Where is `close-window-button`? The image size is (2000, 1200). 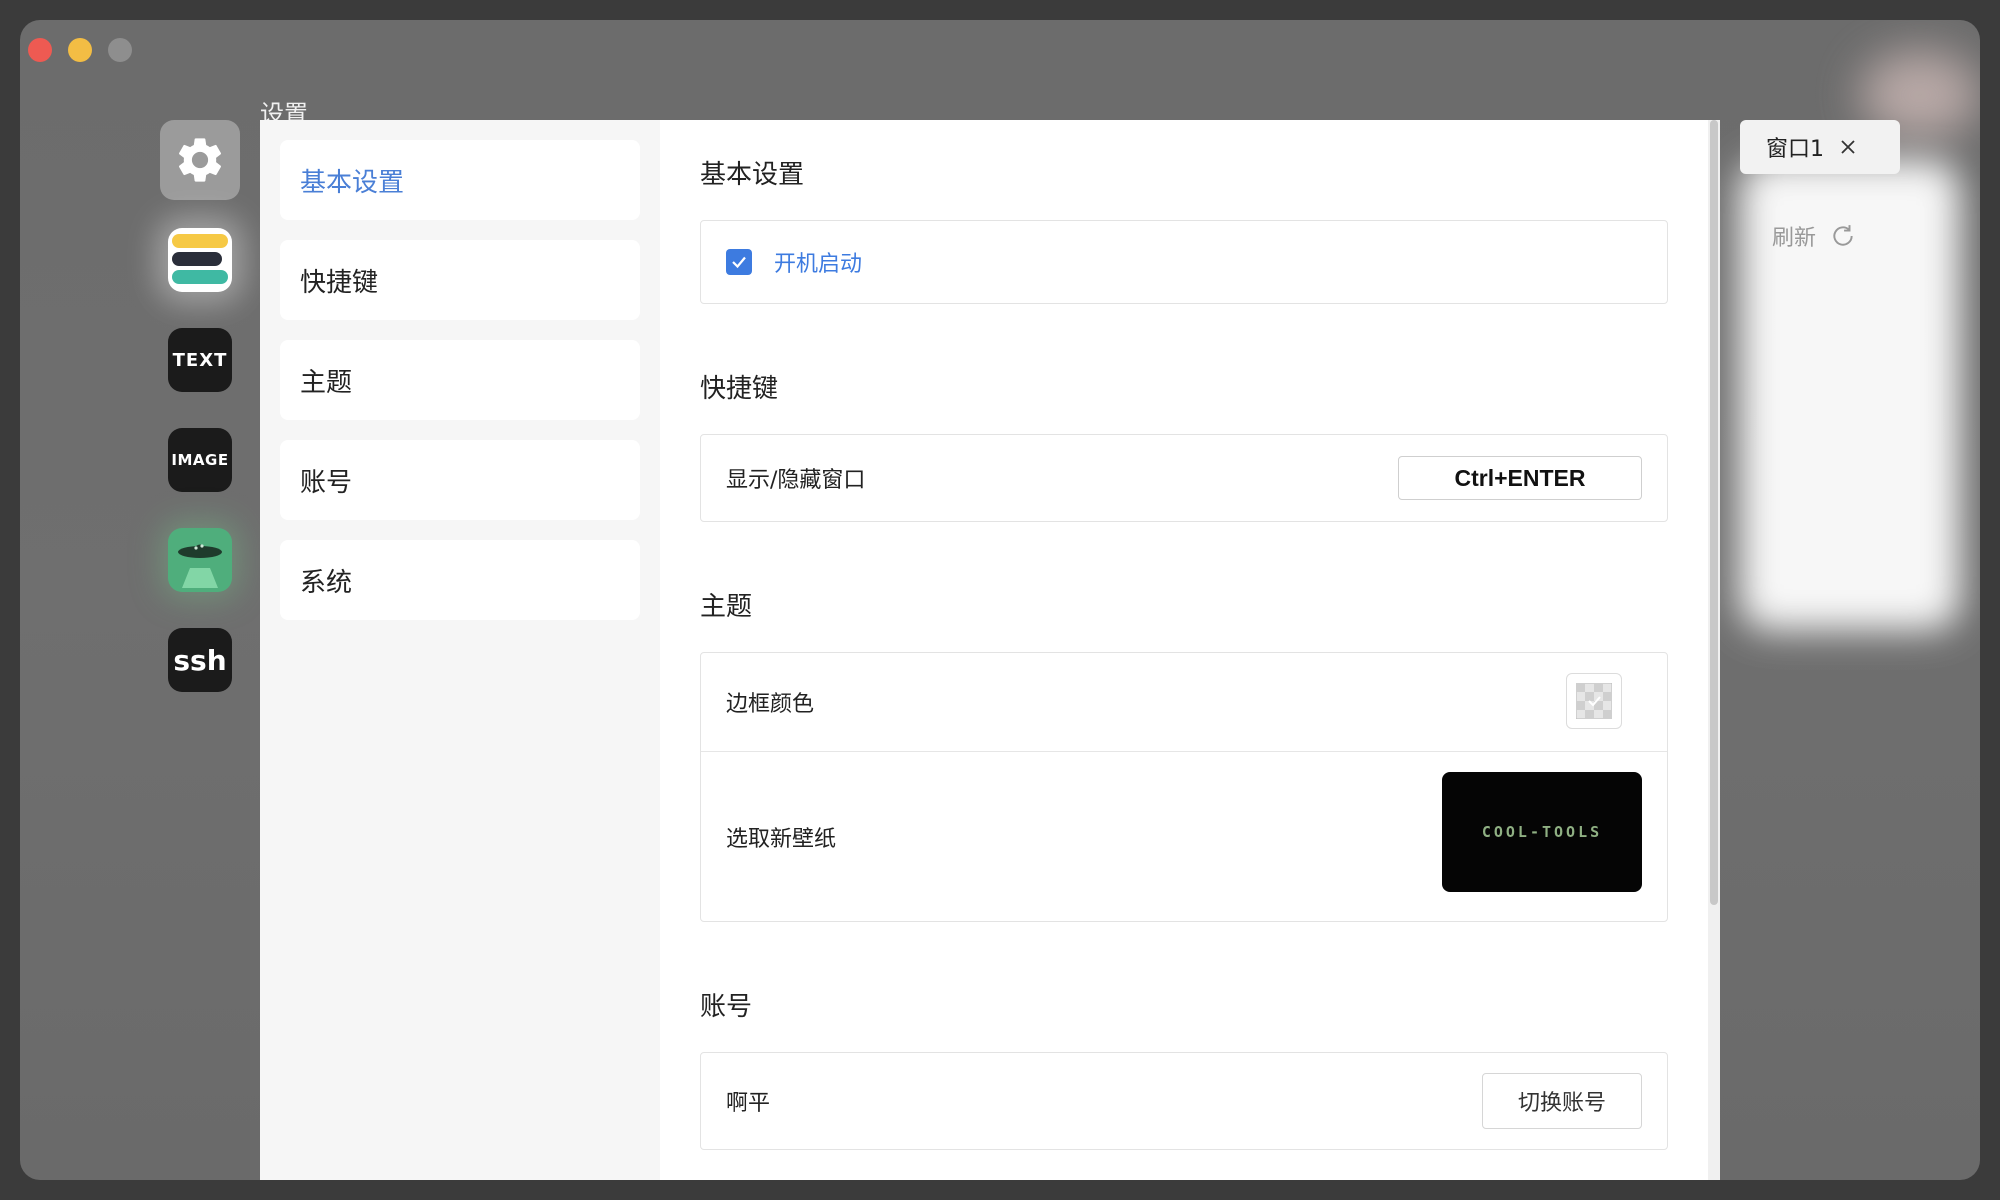
close-window-button is located at coordinates (40, 50).